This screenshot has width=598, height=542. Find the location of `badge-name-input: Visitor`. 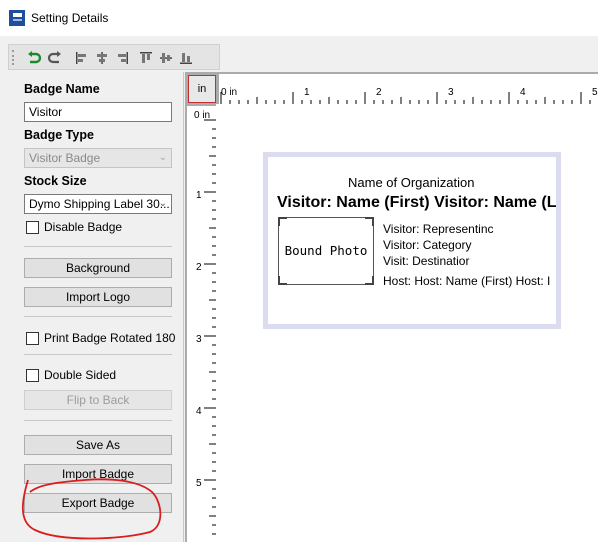

badge-name-input: Visitor is located at coordinates (98, 112).